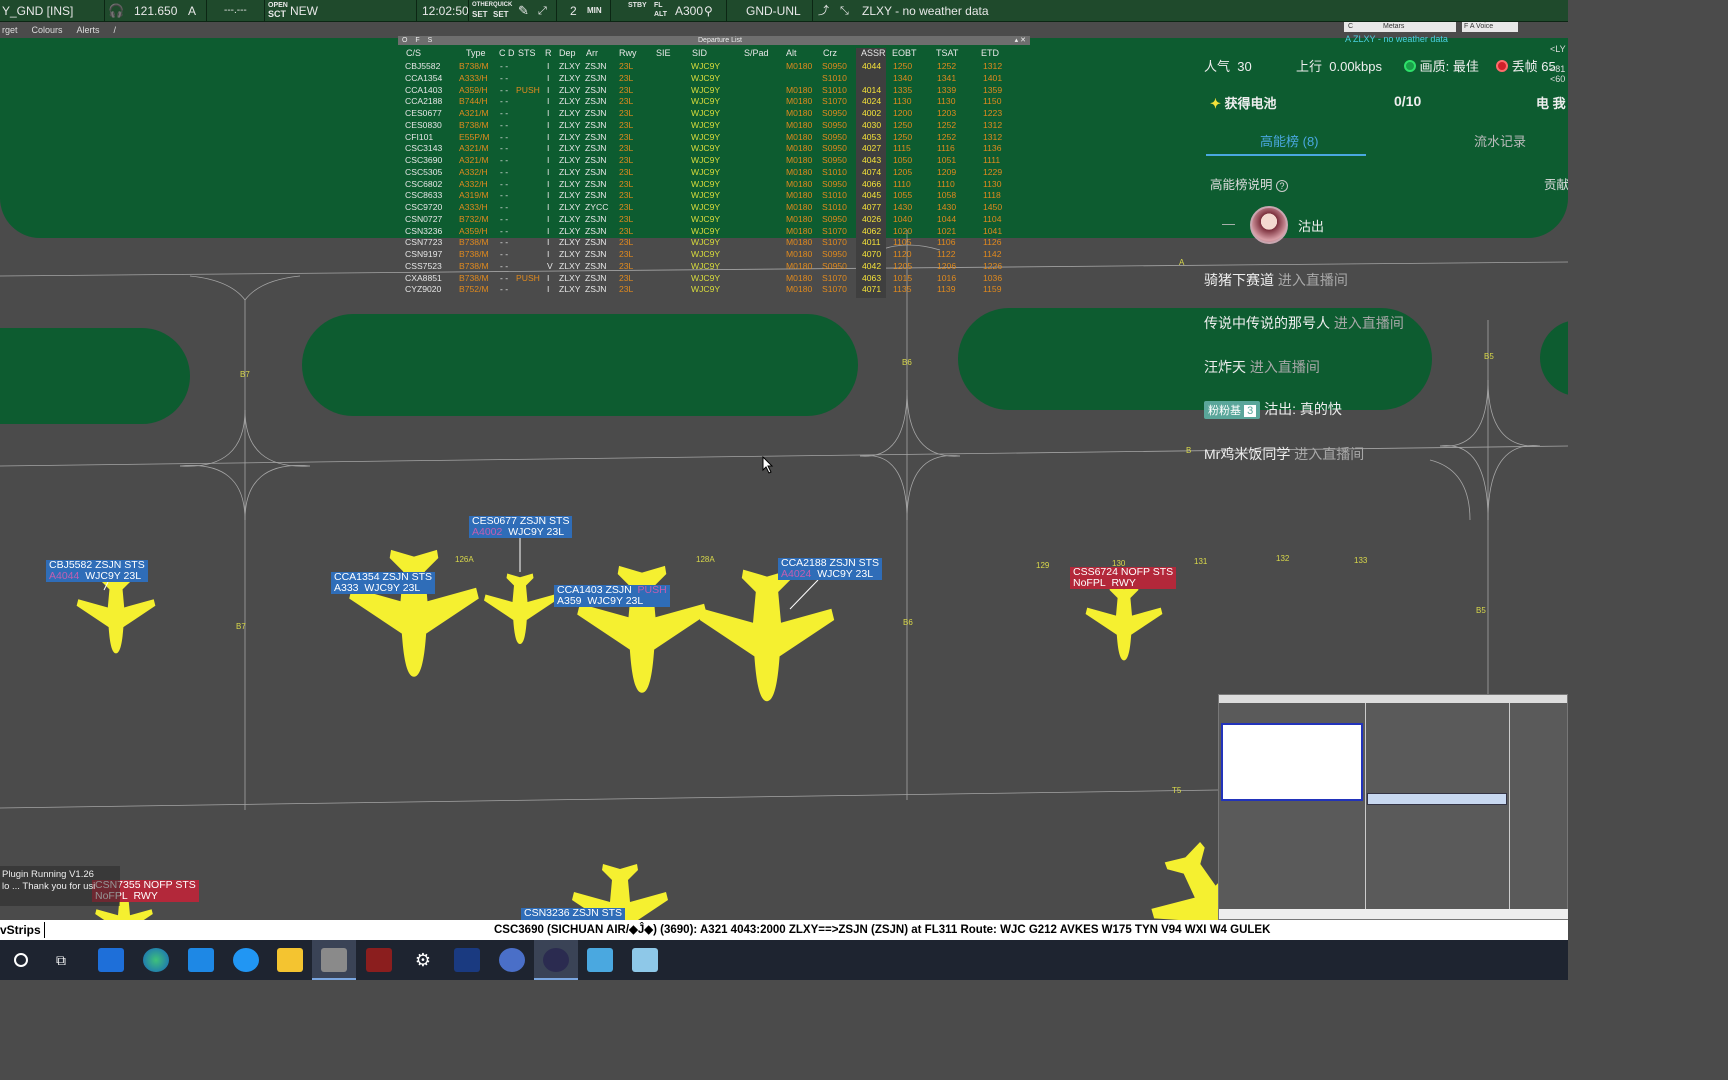  Describe the element at coordinates (61, 960) in the screenshot. I see `task-view-icon: ⧉` at that location.